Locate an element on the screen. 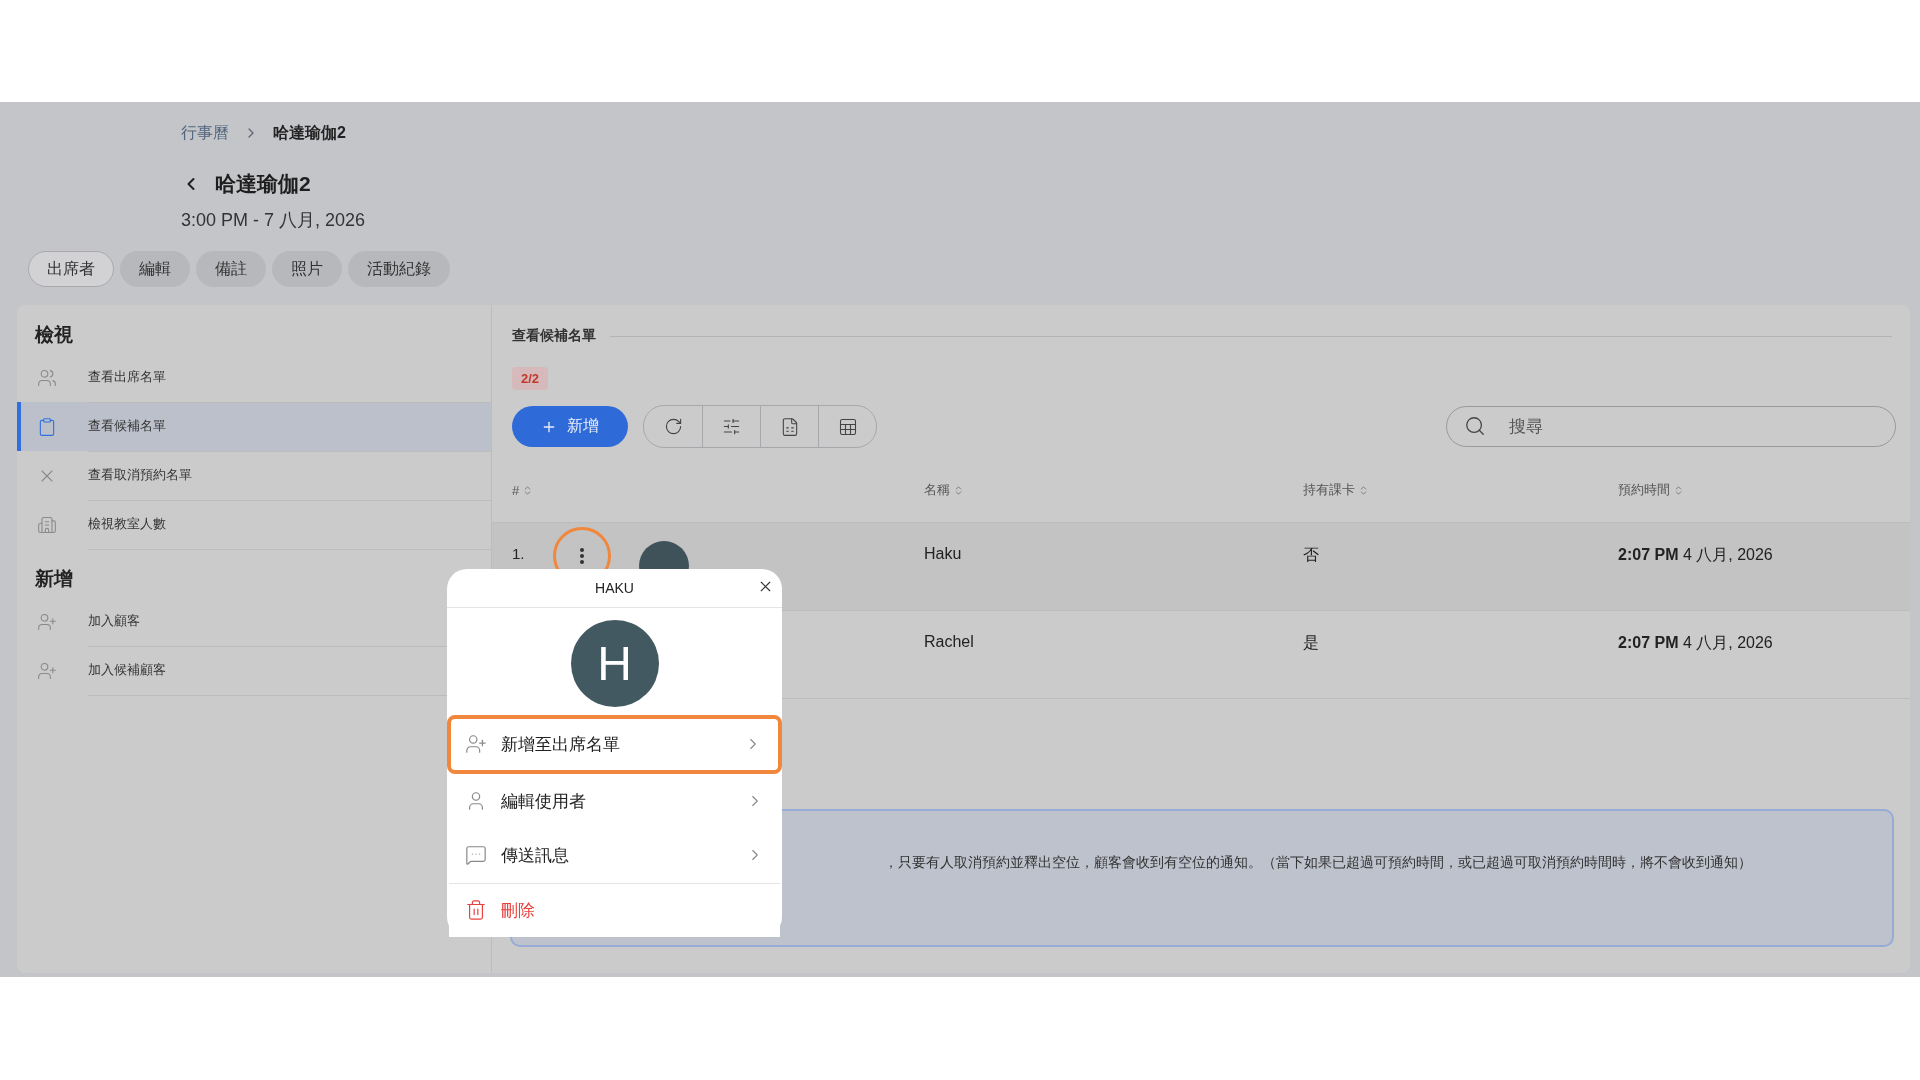 This screenshot has height=1080, width=1920. search-icon is located at coordinates (1475, 426).